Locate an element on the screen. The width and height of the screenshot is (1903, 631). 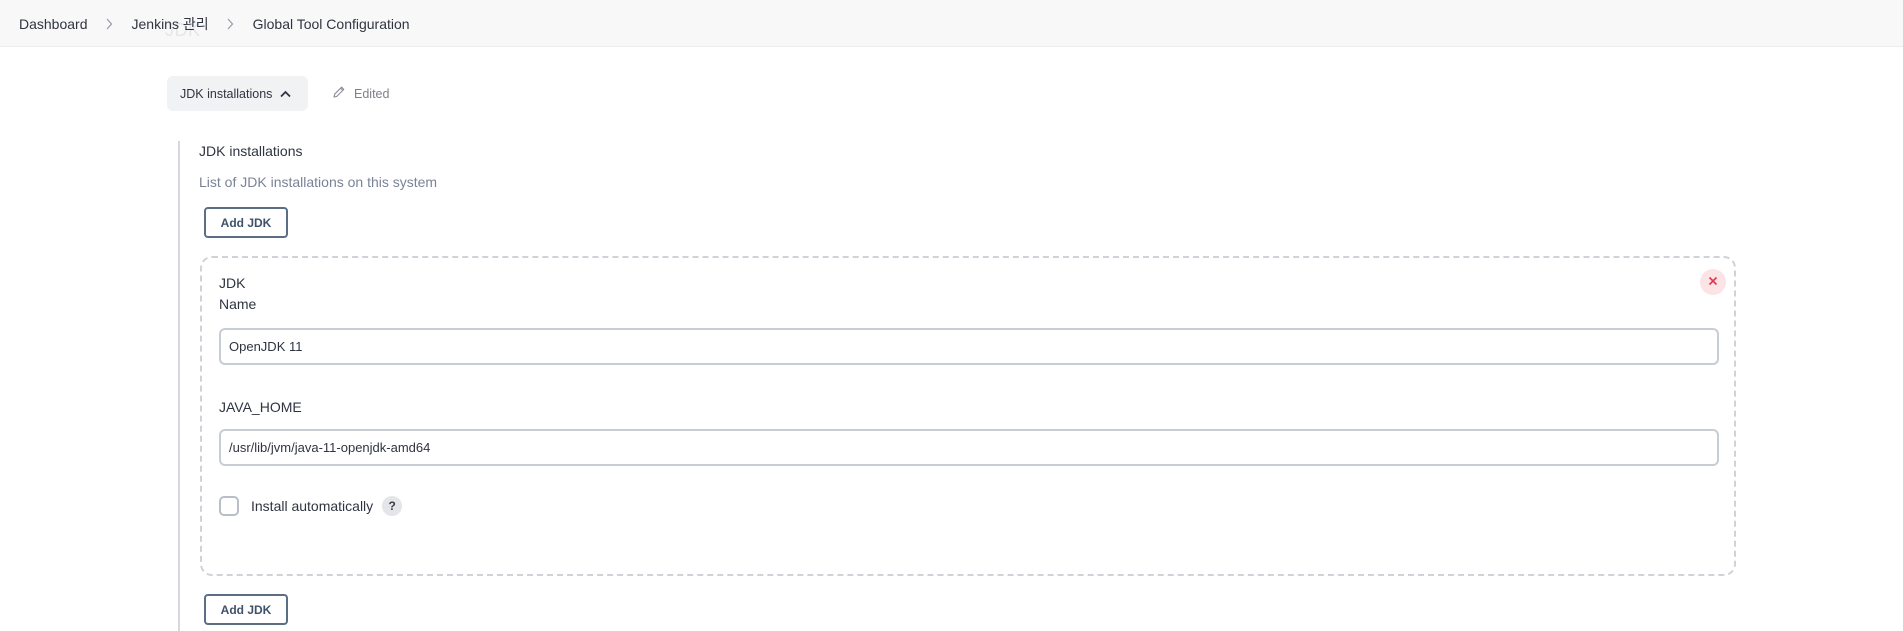
jdk-card-title: JDK is located at coordinates (232, 283).